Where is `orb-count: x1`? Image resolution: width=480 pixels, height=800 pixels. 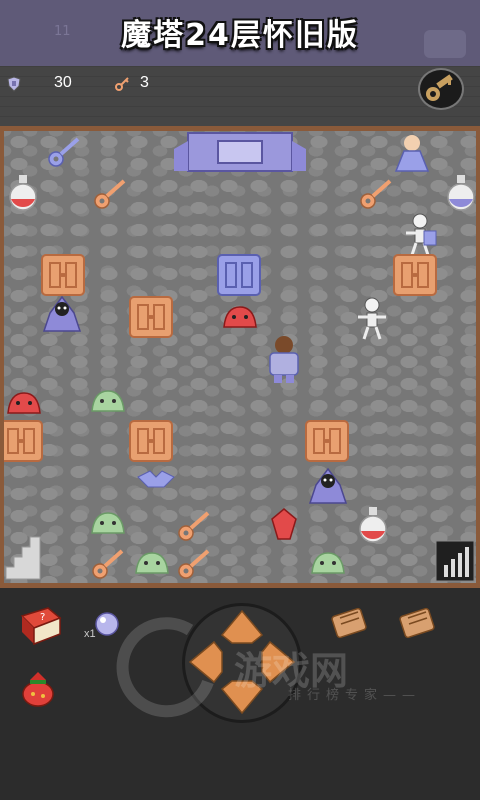
orb-count: x1 is located at coordinates (90, 634).